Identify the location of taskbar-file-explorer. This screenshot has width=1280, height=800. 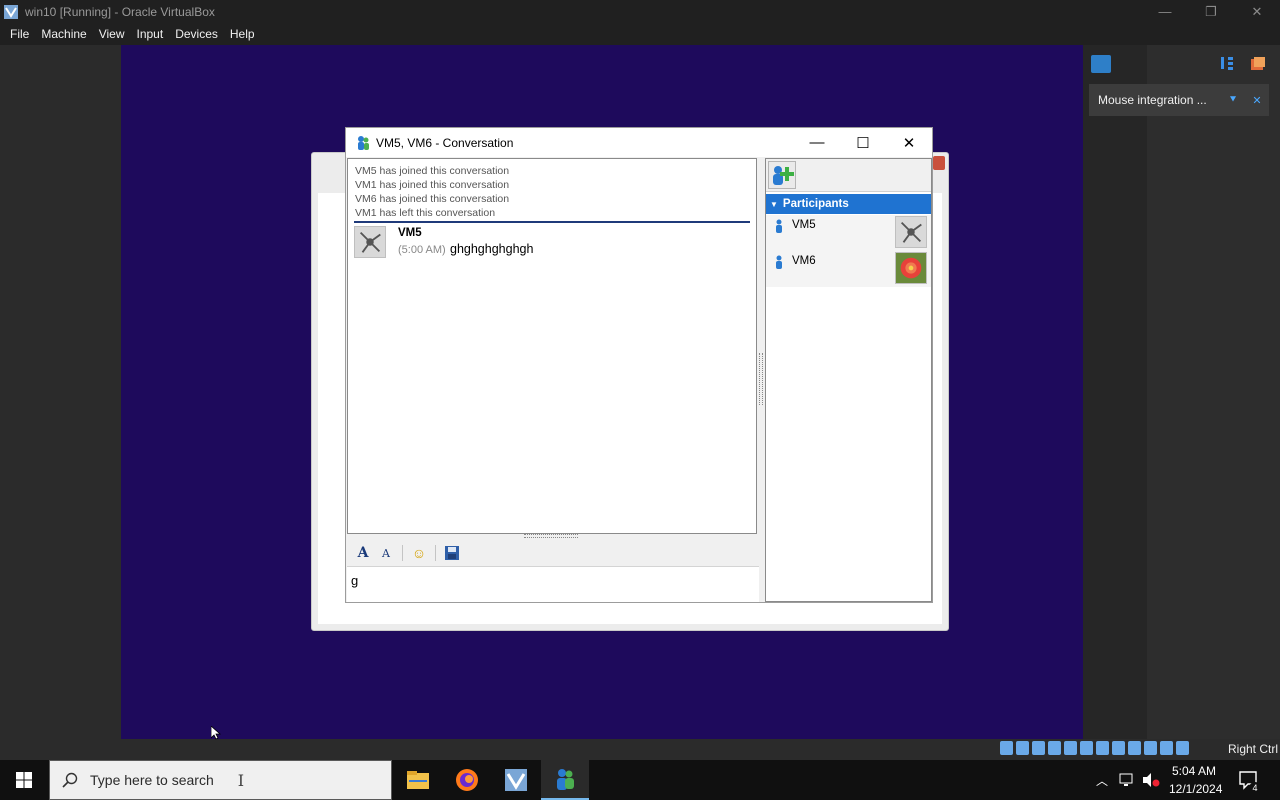
(418, 780).